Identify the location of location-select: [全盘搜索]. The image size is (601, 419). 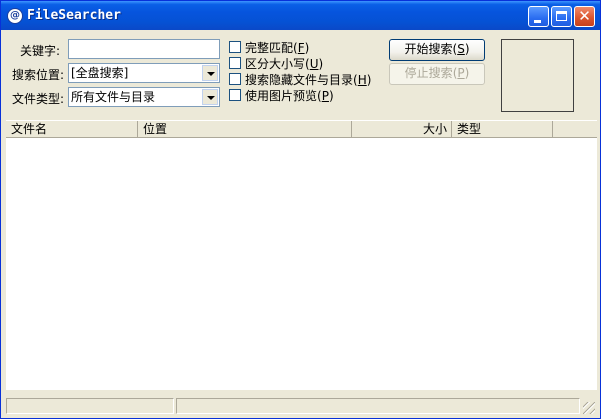
(144, 73).